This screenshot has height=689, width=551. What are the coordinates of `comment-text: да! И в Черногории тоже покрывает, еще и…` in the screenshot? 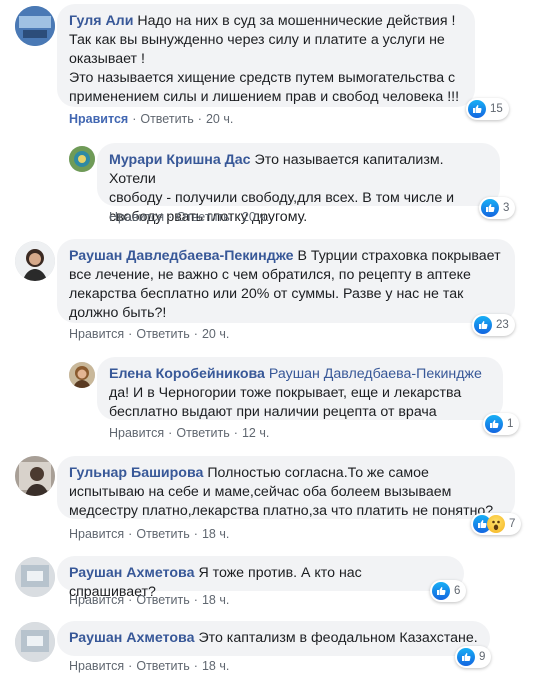 It's located at (285, 402).